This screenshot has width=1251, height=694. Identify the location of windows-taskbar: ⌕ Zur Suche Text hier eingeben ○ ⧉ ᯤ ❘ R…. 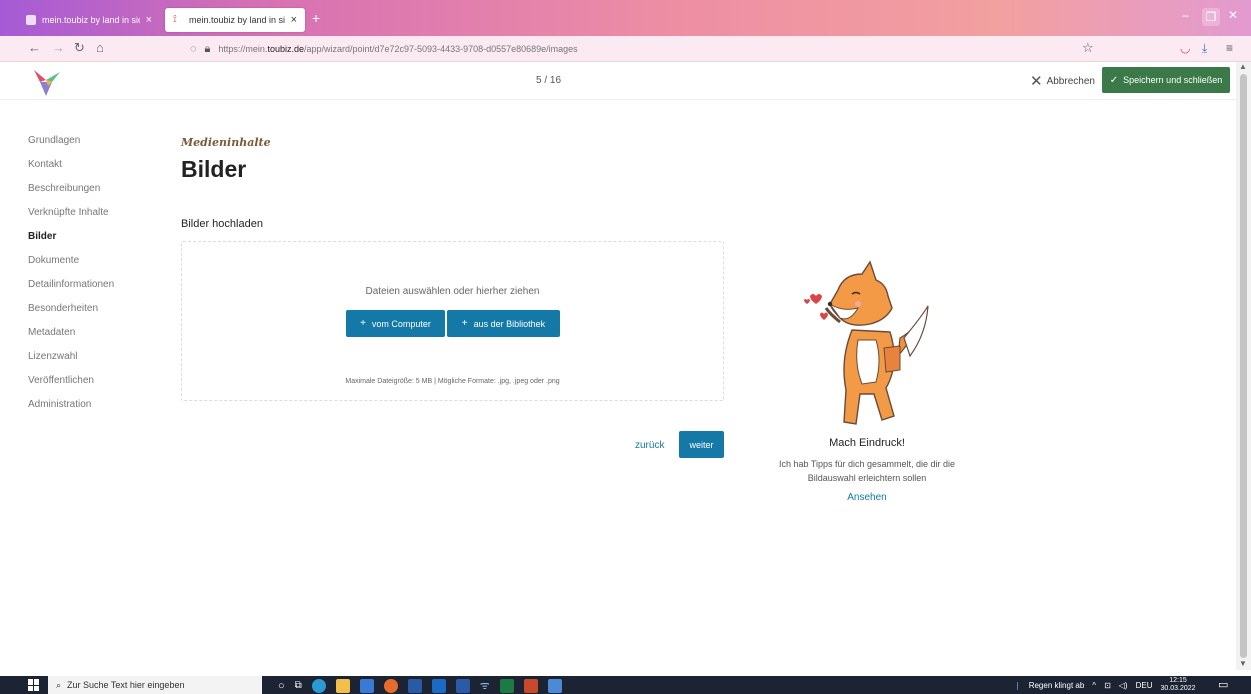
(625, 685).